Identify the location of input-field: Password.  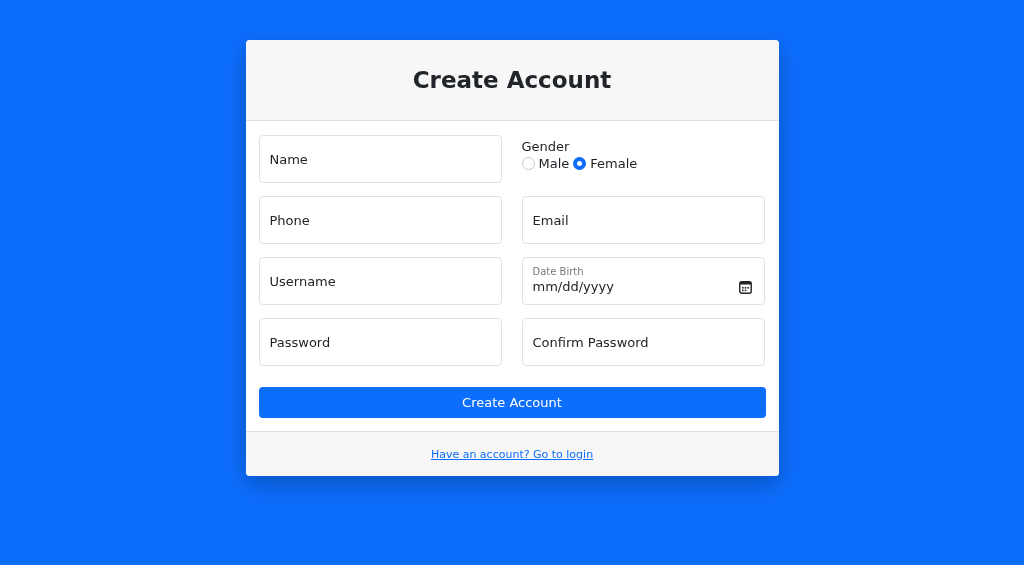
(380, 342).